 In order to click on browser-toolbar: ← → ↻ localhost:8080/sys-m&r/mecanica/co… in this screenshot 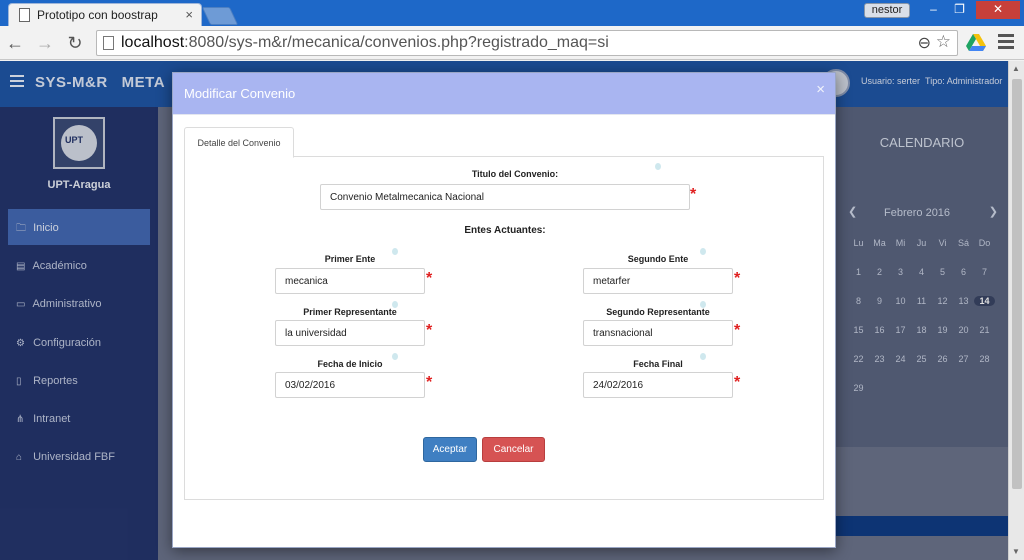, I will do `click(512, 43)`.